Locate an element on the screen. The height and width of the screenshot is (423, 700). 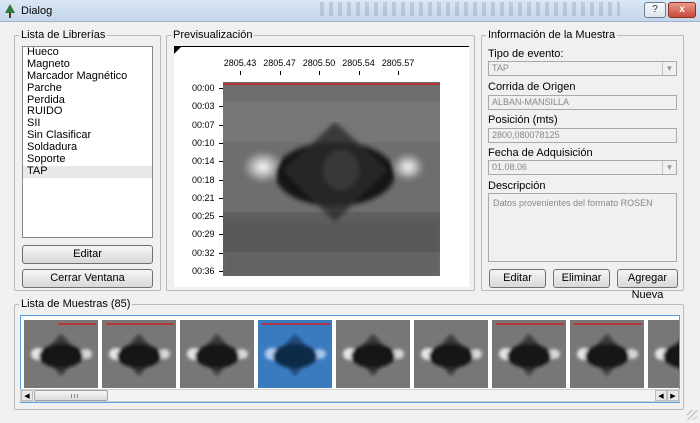
x-tick-label: 2805.50 is located at coordinates (319, 63).